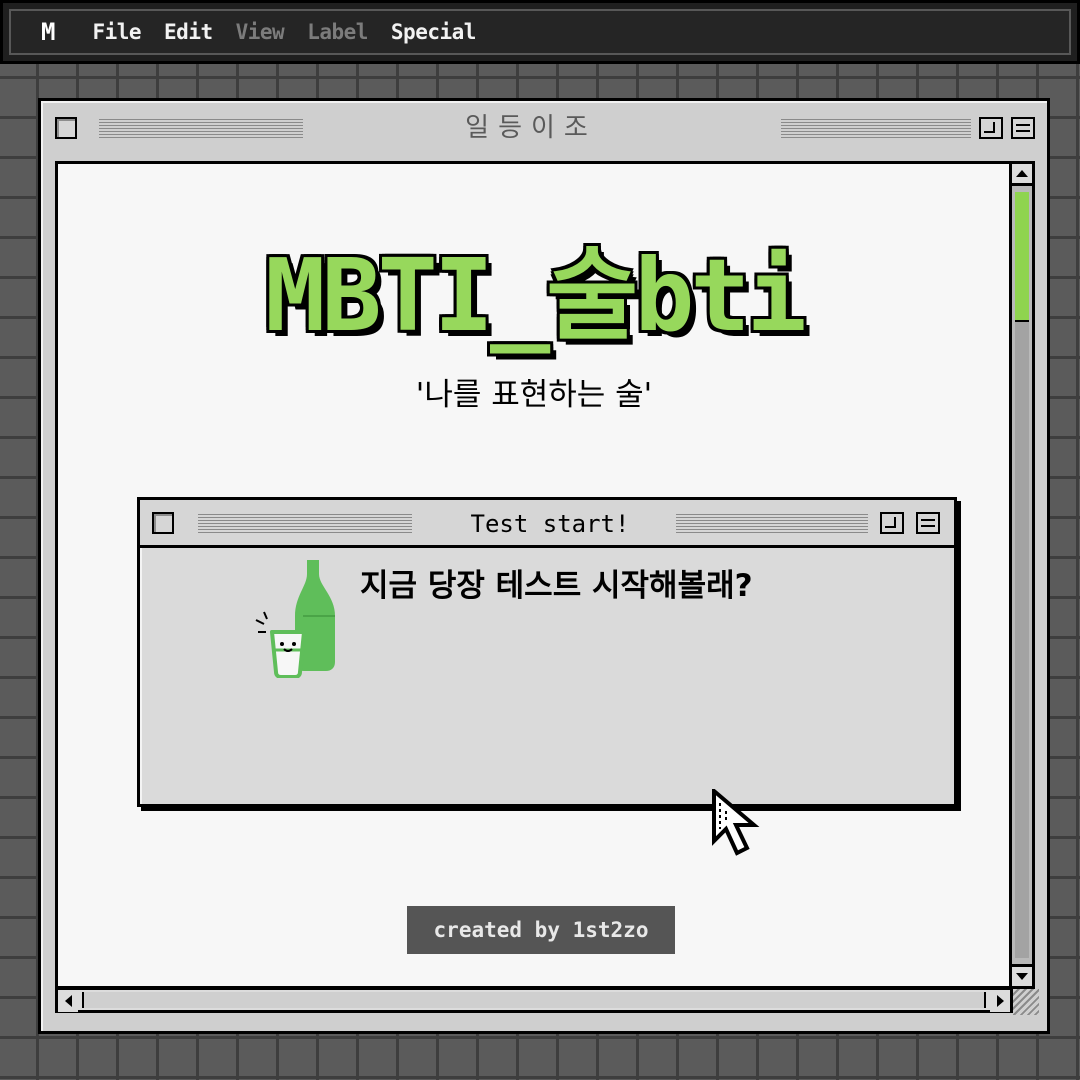  I want to click on arrow-right-icon, so click(1000, 1001).